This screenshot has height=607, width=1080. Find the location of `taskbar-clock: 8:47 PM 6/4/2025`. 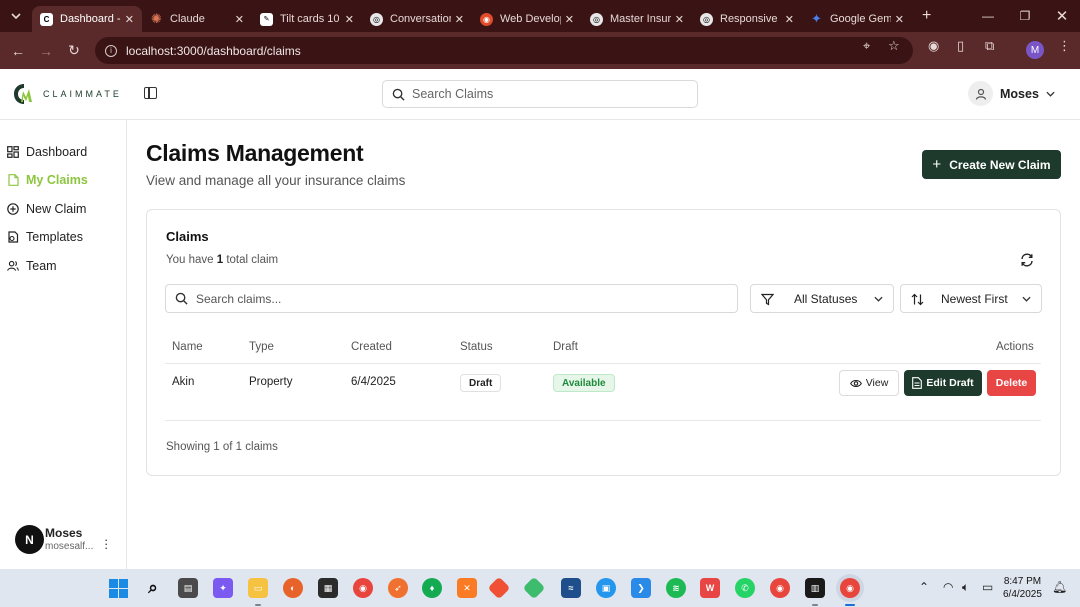

taskbar-clock: 8:47 PM 6/4/2025 is located at coordinates (1022, 588).